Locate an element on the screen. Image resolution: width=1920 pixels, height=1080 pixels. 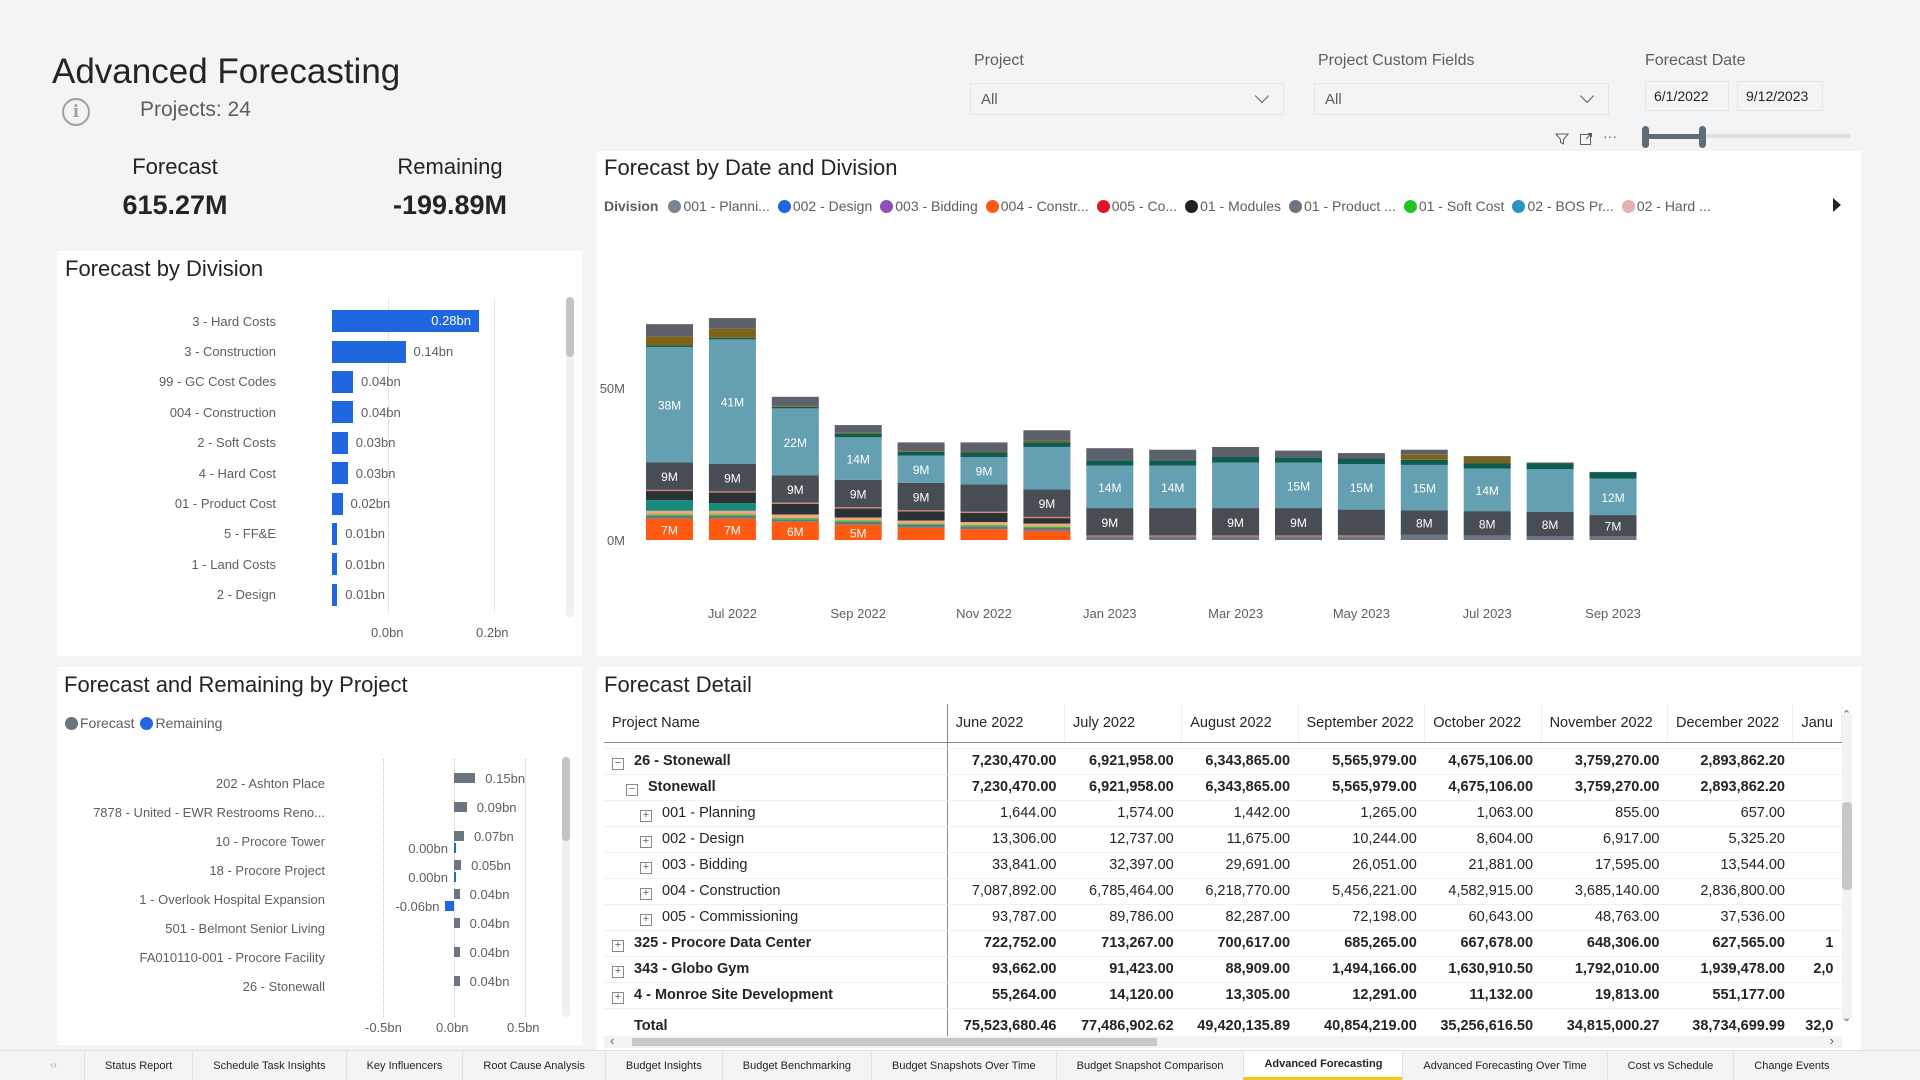
stacked-bar: 7M 12M is located at coordinates (1613, 505).